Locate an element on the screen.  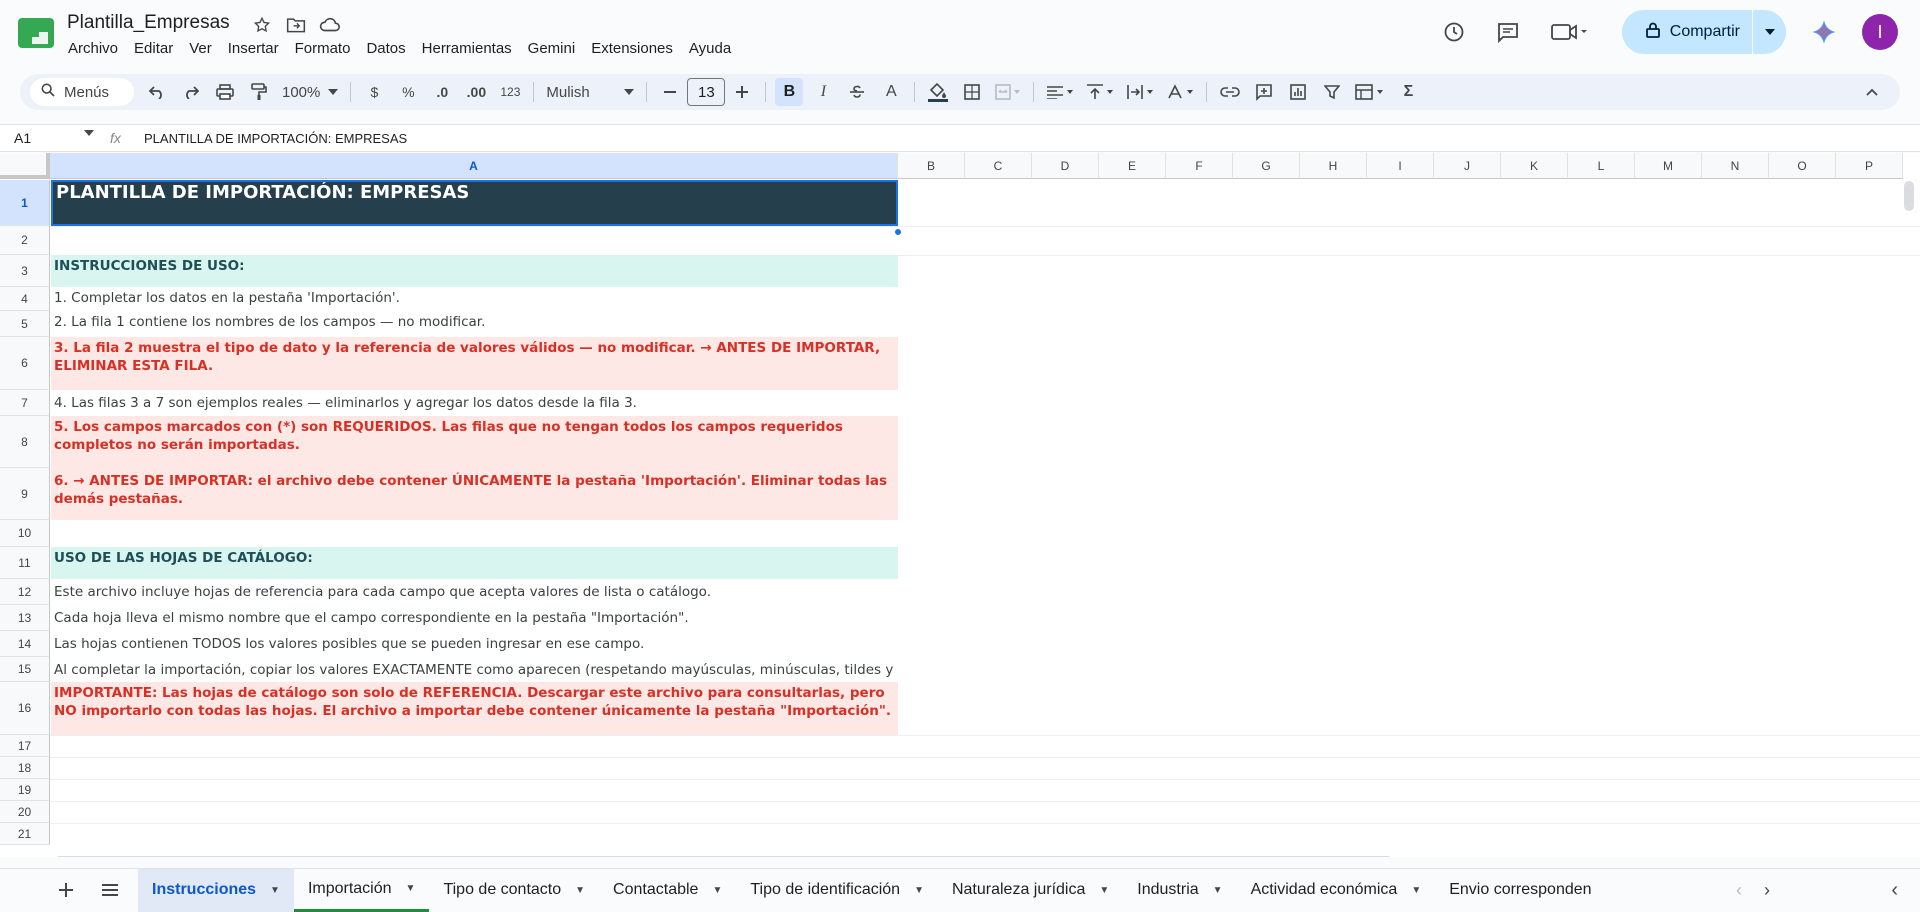
menu-herramientas: Herramientas is located at coordinates (467, 48).